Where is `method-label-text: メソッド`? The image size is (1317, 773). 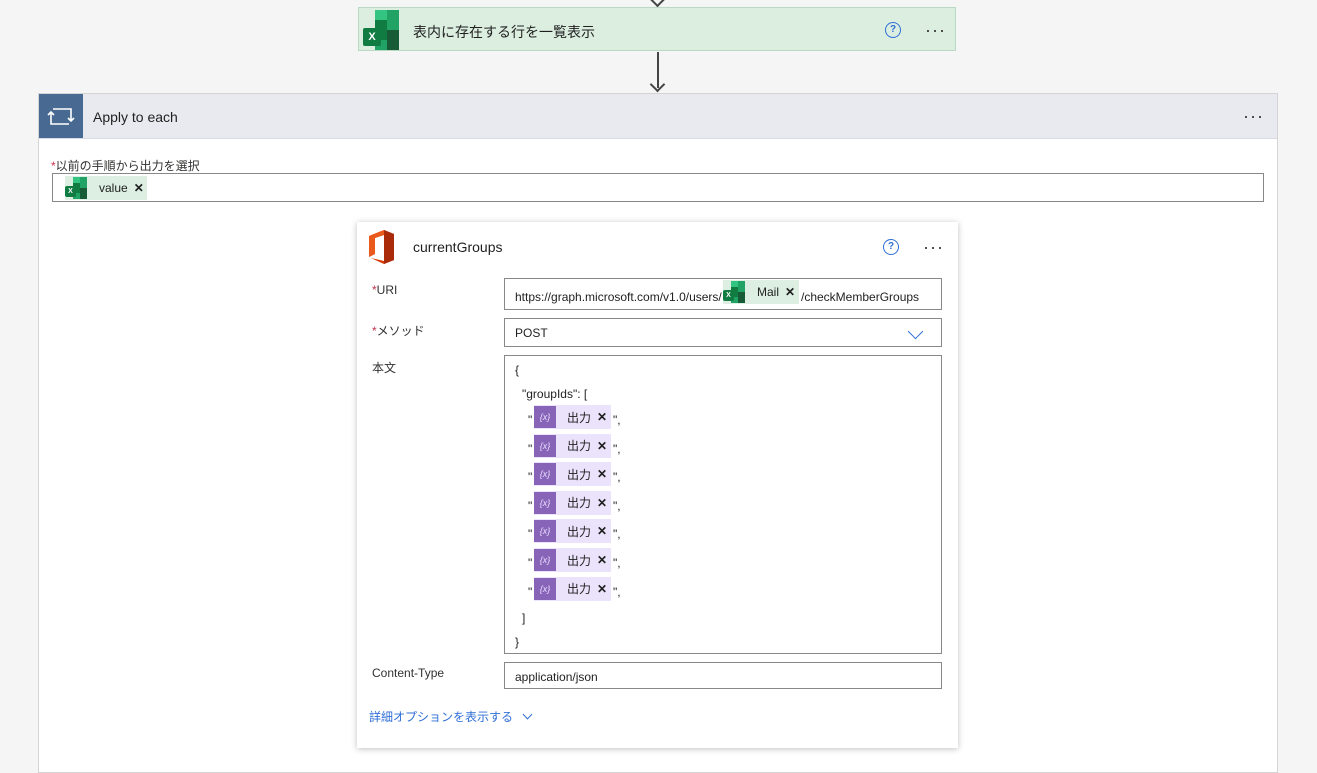
method-label-text: メソッド is located at coordinates (400, 331).